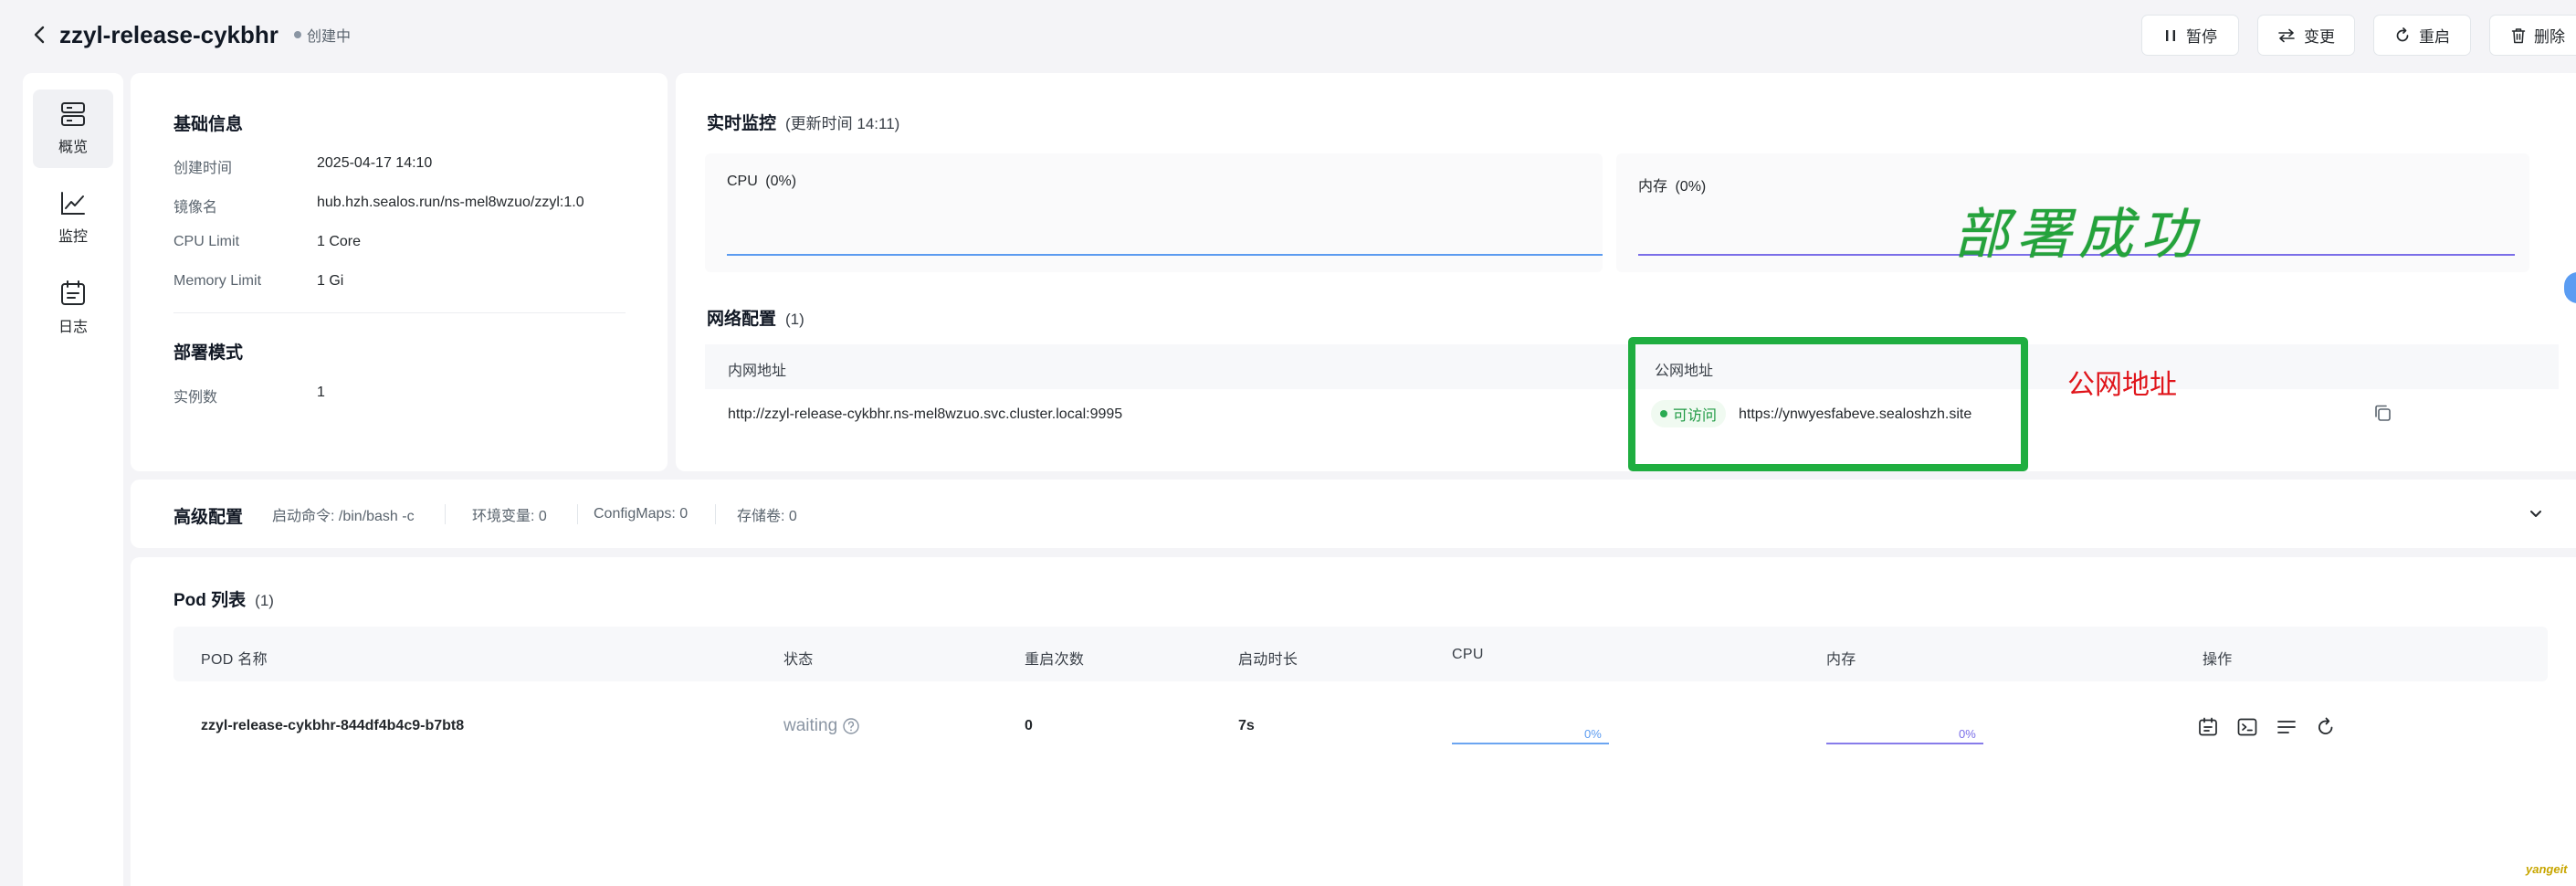  Describe the element at coordinates (794, 319) in the screenshot. I see `network-count: (1)` at that location.